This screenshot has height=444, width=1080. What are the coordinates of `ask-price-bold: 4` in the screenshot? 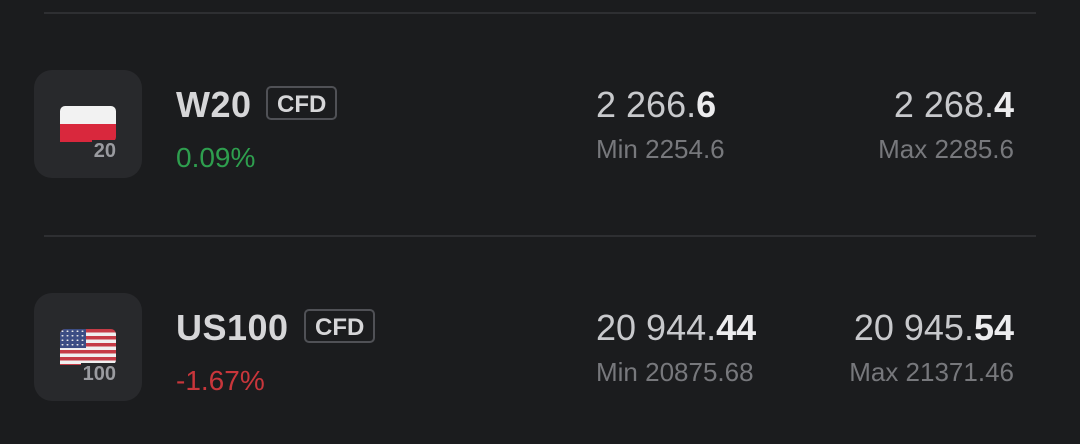 It's located at (1003, 104).